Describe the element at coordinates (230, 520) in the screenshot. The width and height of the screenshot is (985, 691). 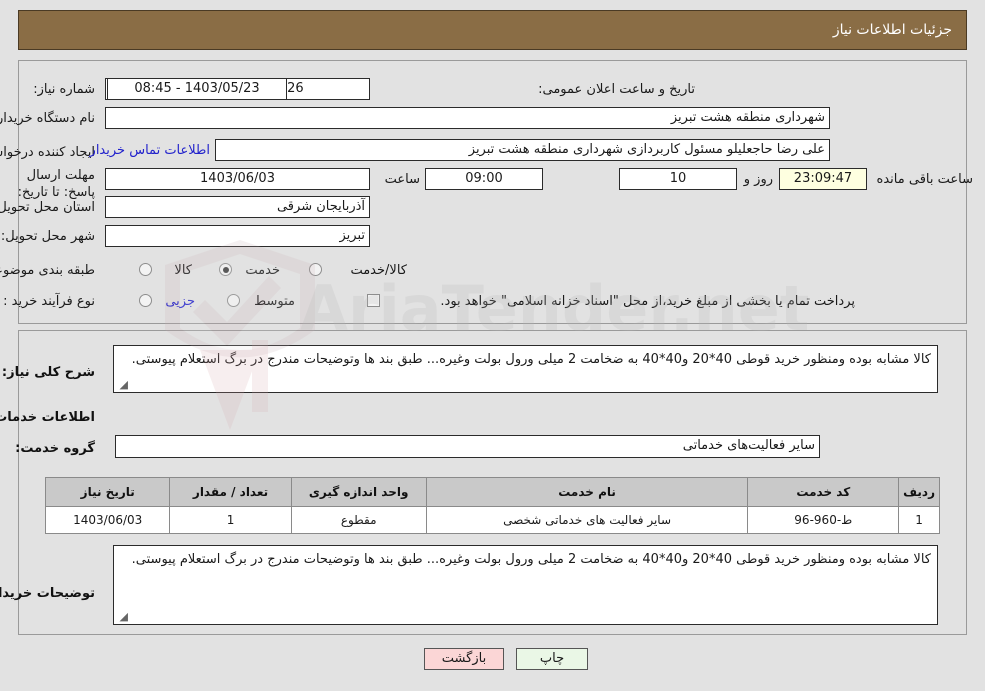
I see `cell-quantity: 1` at that location.